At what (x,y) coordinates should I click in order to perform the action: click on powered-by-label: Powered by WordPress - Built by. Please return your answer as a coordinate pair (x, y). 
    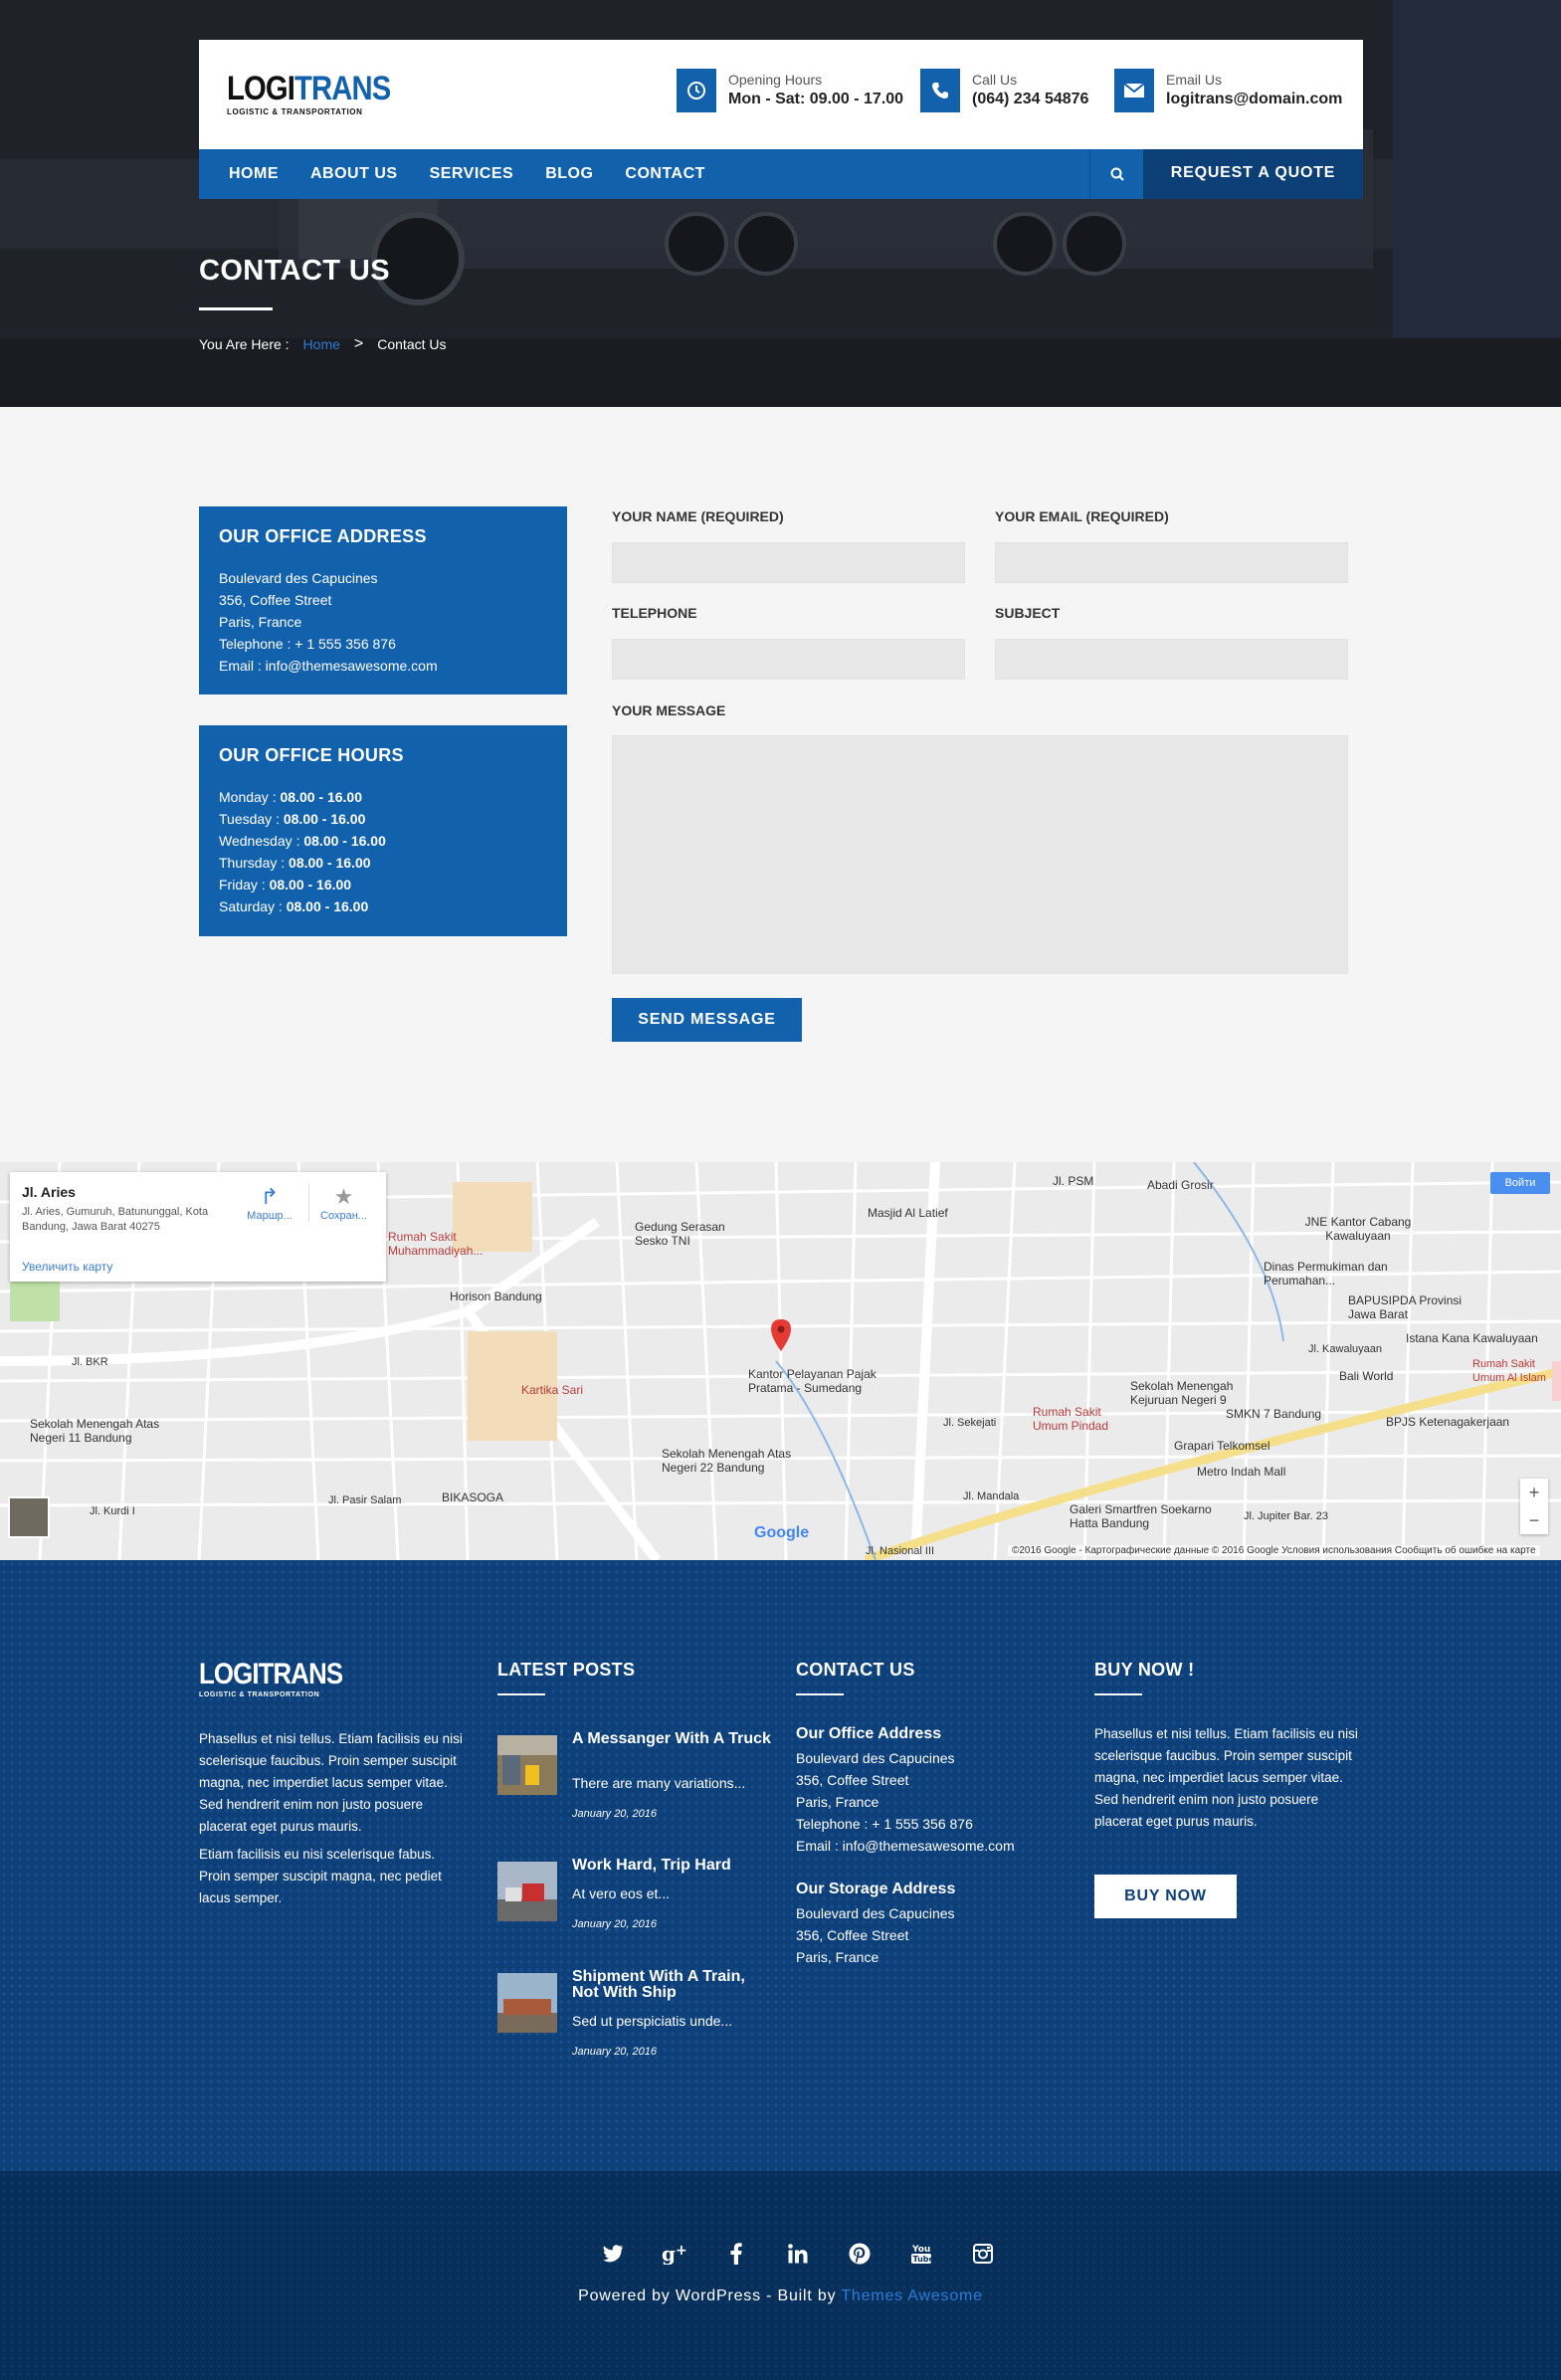
    Looking at the image, I should click on (708, 2295).